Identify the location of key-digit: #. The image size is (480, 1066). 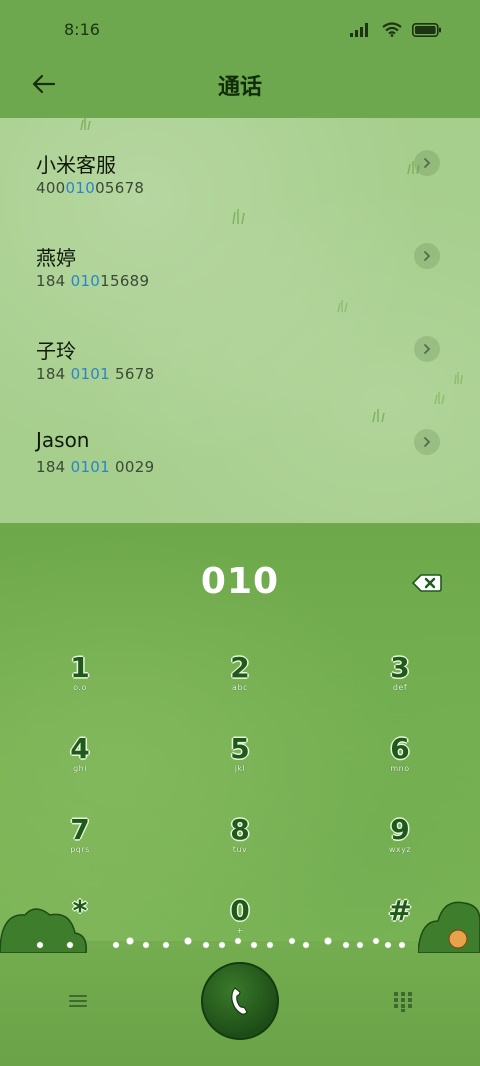
(400, 910).